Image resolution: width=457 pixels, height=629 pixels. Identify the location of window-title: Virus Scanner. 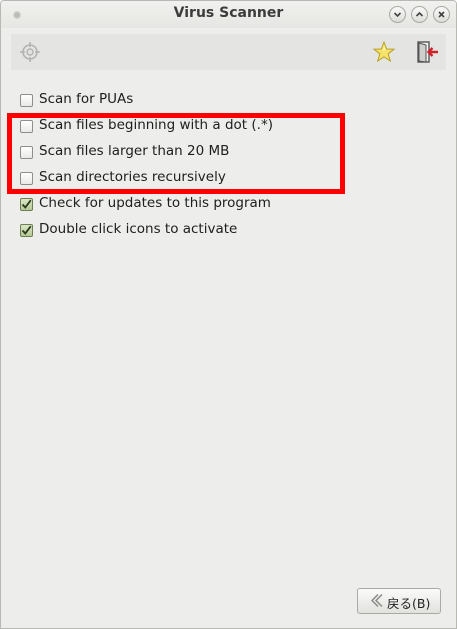
(228, 13).